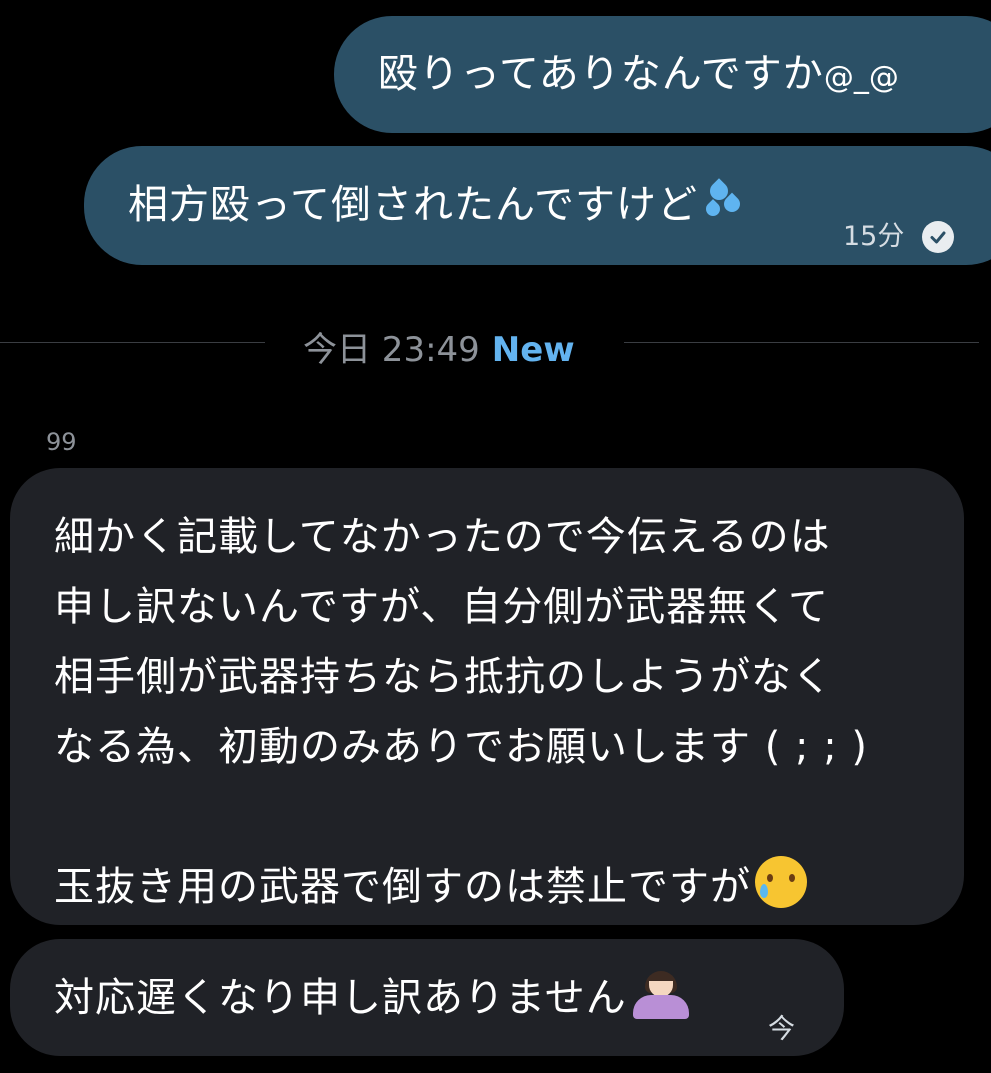 This screenshot has width=991, height=1073. Describe the element at coordinates (601, 74) in the screenshot. I see `message-text: 殴りってありなんですか` at that location.